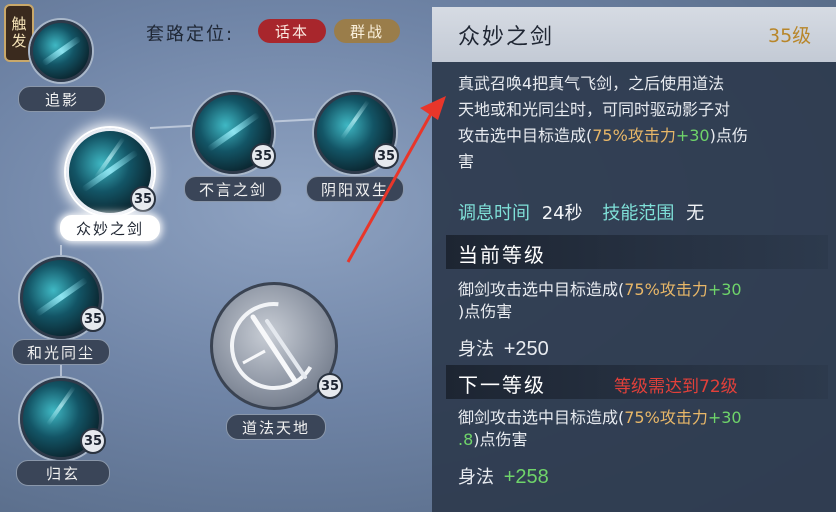 This screenshot has height=512, width=836. Describe the element at coordinates (63, 473) in the screenshot. I see `skill-label-guixuan: 归玄` at that location.